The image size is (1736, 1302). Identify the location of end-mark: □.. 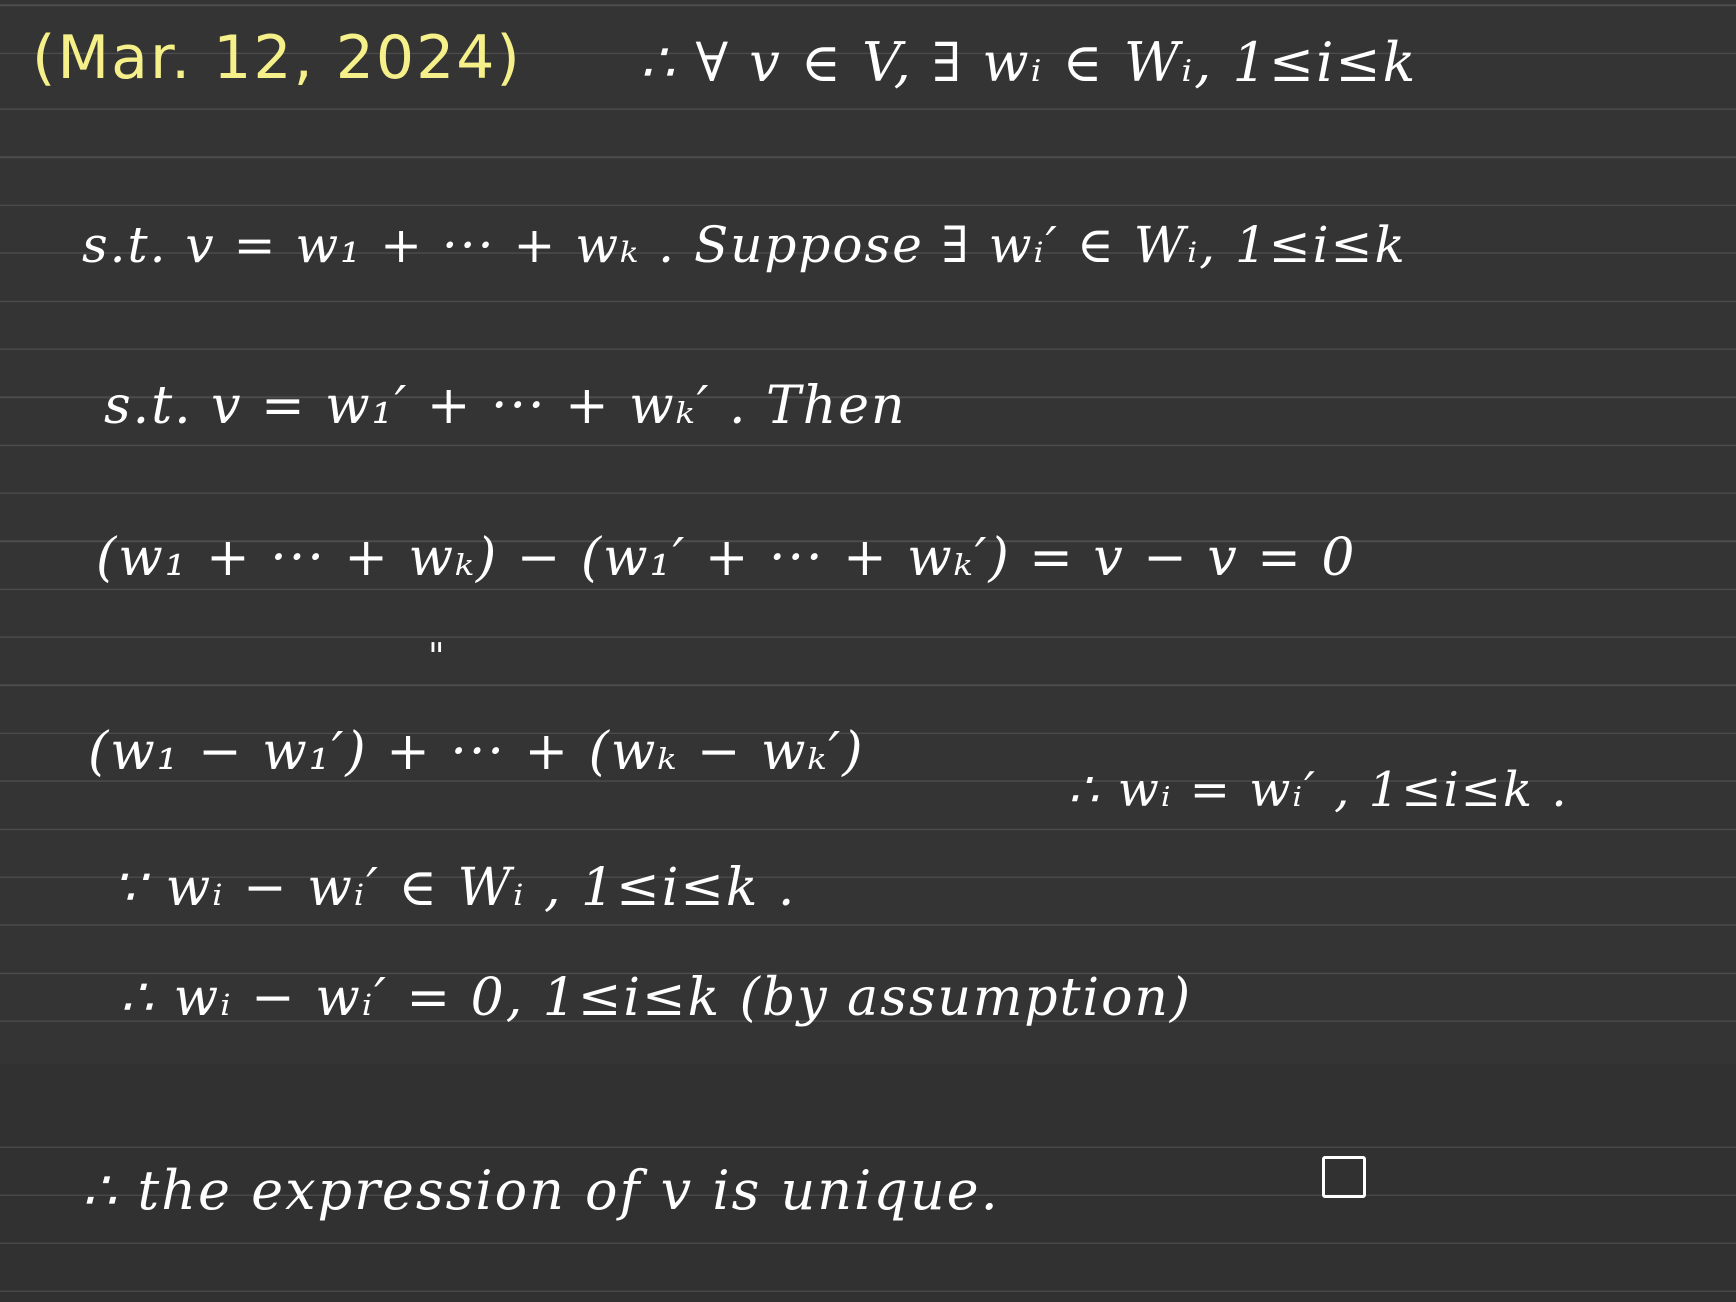
(1354, 1179).